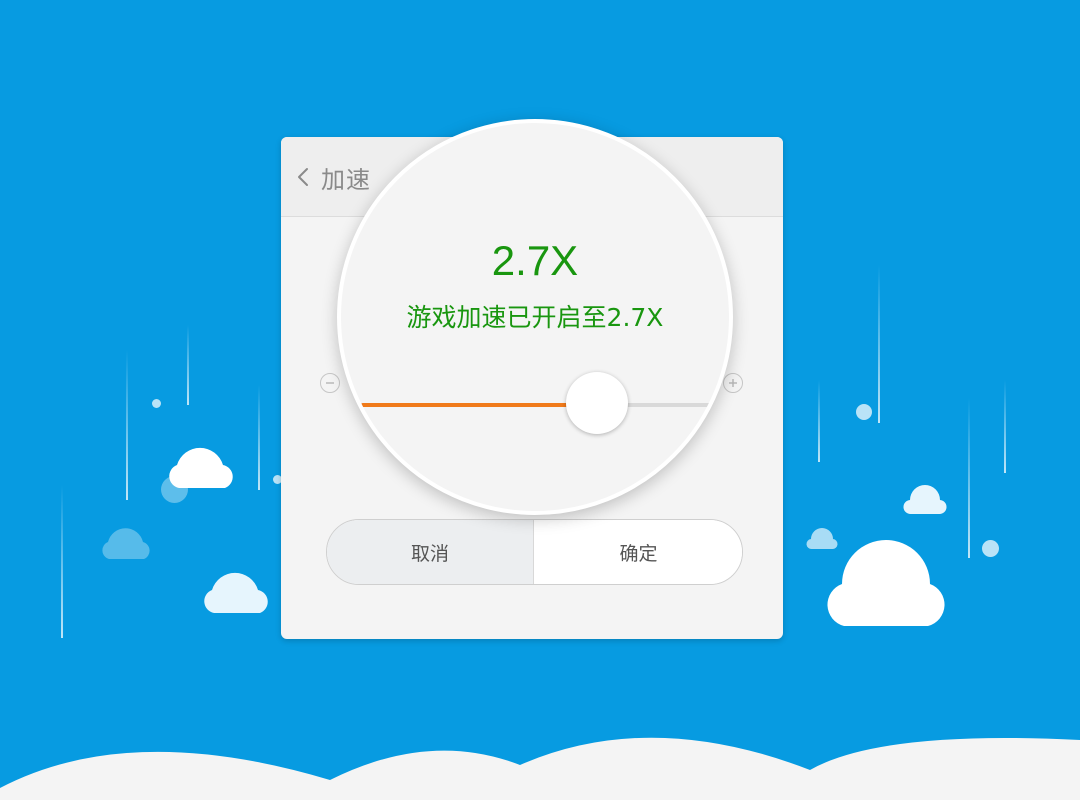 This screenshot has width=1080, height=800. Describe the element at coordinates (430, 552) in the screenshot. I see `cancel-button: 取消` at that location.